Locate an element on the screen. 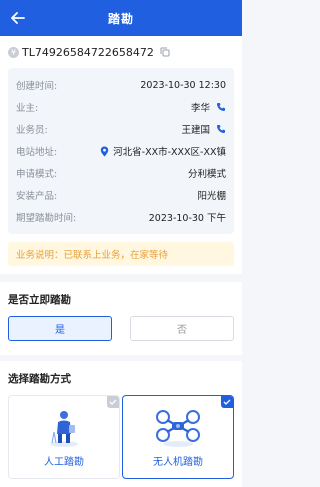 The width and height of the screenshot is (320, 487). method-options: 人工踏勘 无人机踏勘 is located at coordinates (121, 441).